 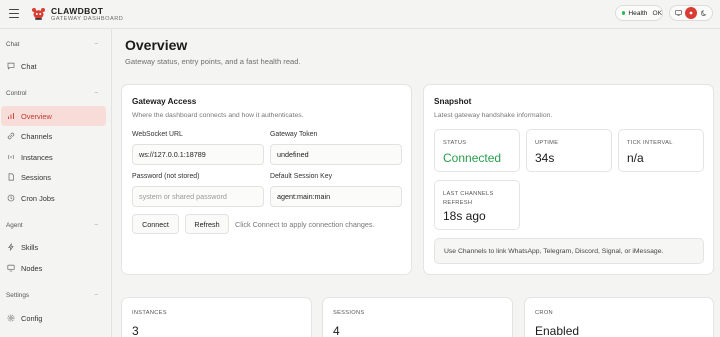 What do you see at coordinates (468, 194) in the screenshot?
I see `stat-label-line: LAST CHANNELS` at bounding box center [468, 194].